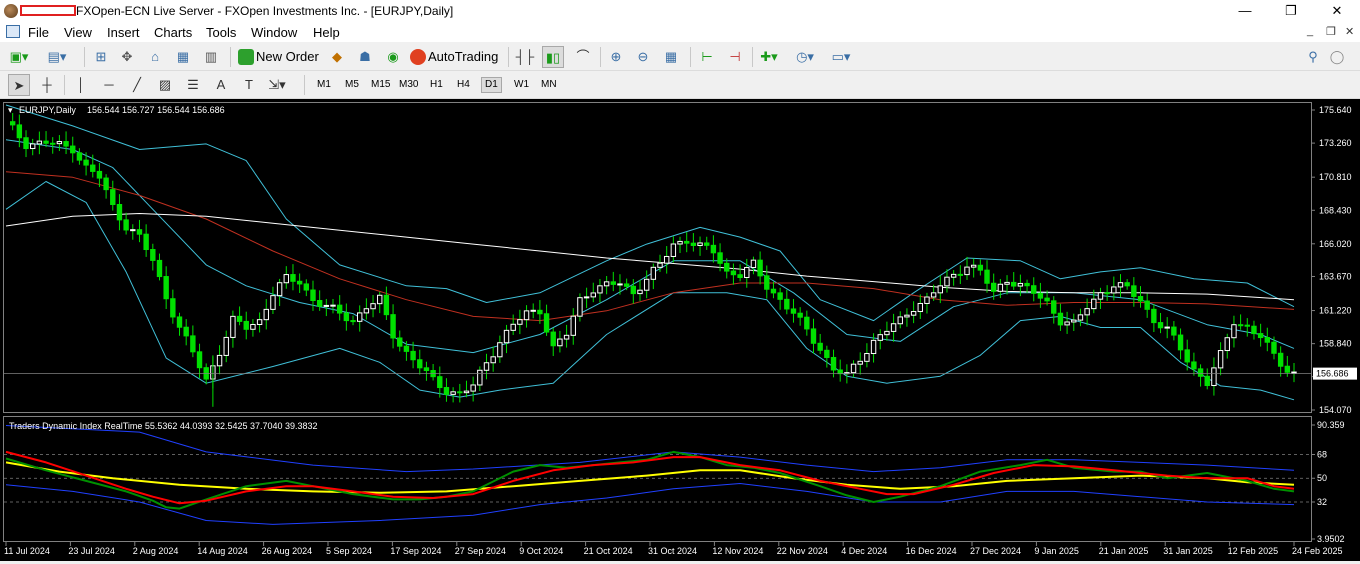 This screenshot has width=1360, height=564. I want to click on chat-icon: ◯, so click(1337, 57).